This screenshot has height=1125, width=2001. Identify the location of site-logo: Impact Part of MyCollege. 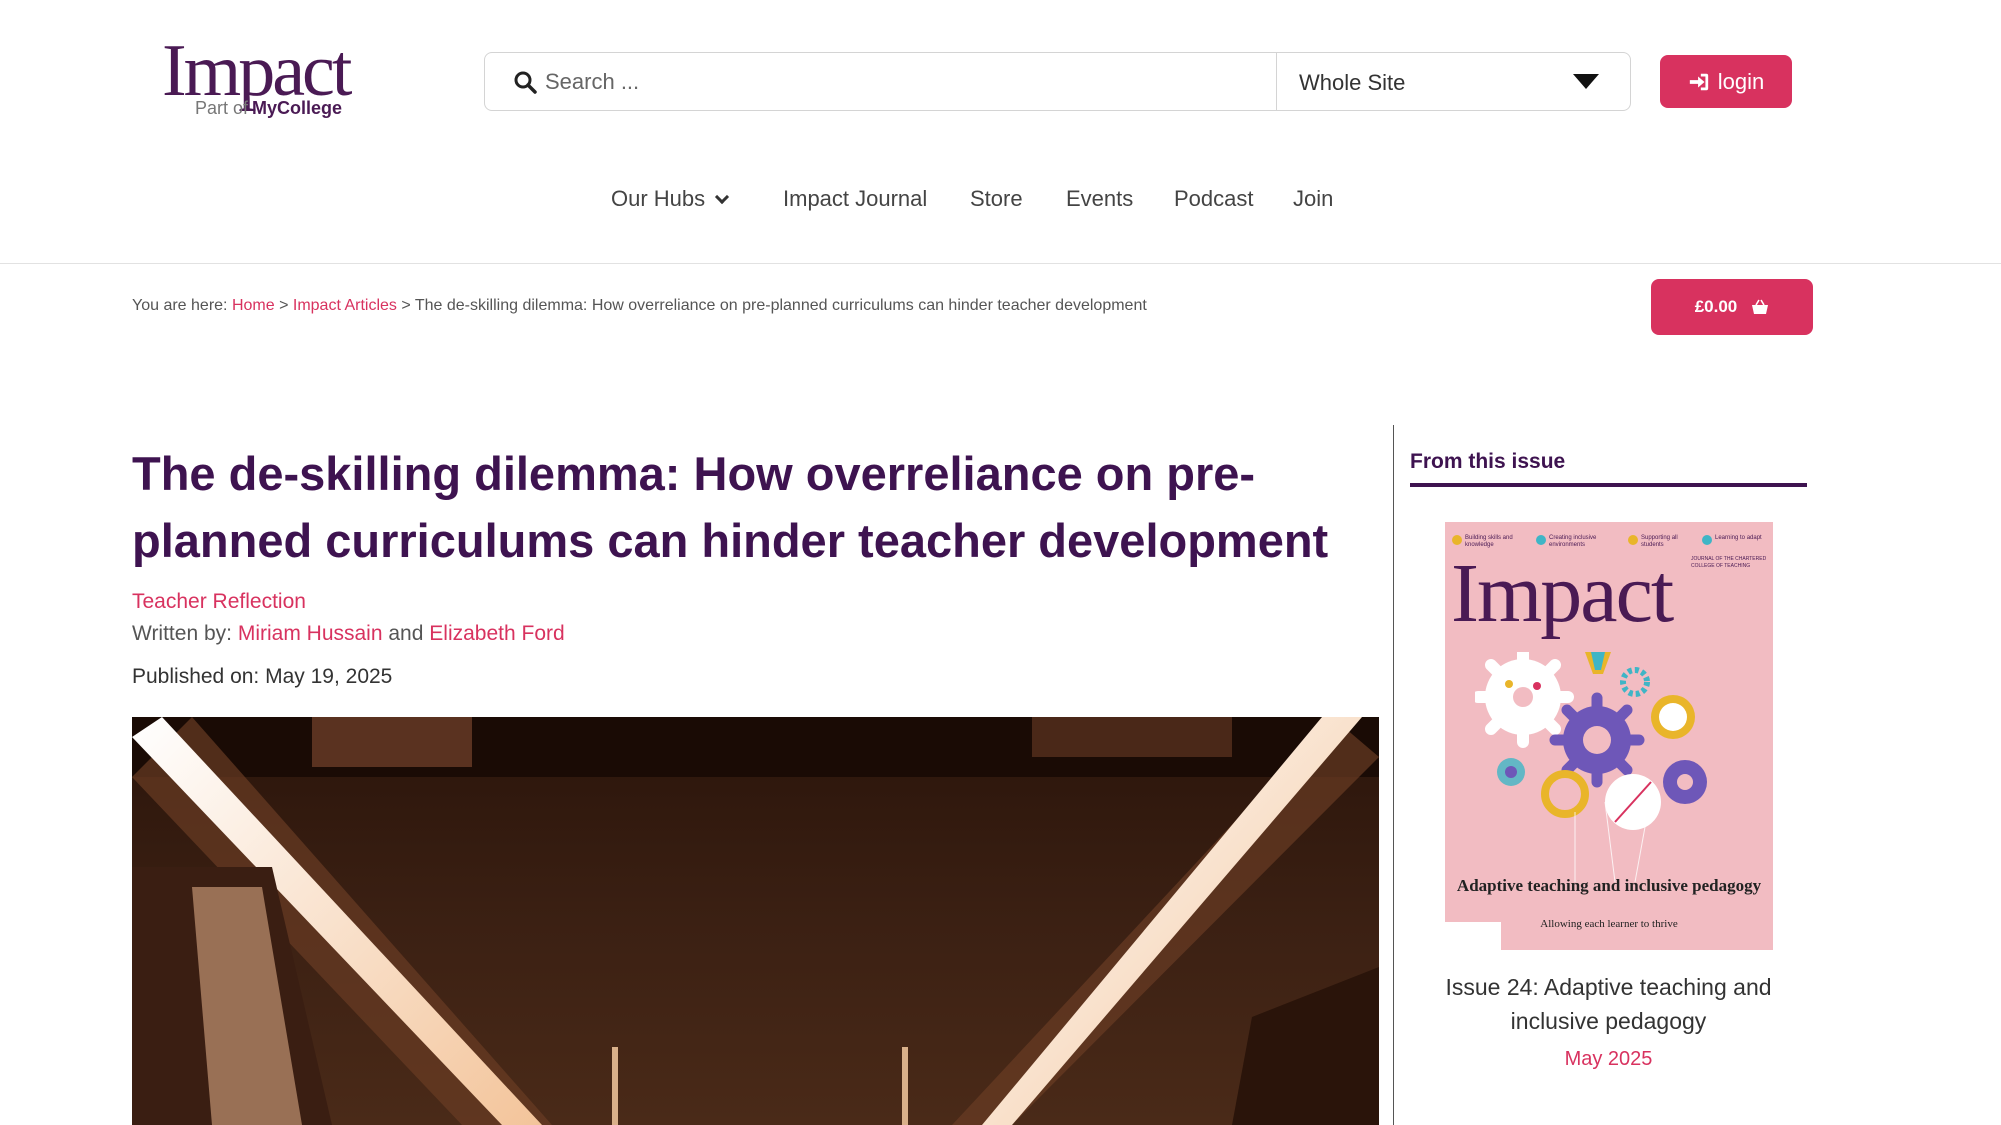
(272, 81).